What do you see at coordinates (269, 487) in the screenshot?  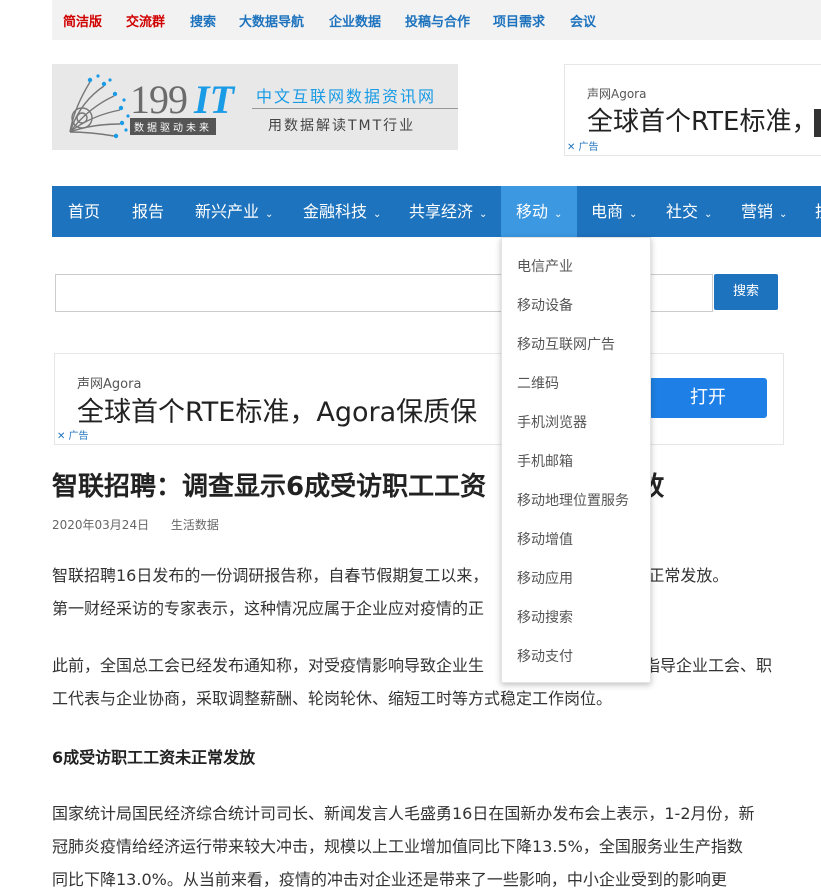 I see `title-text: 智联招聘：调查显示6成受访职工工资` at bounding box center [269, 487].